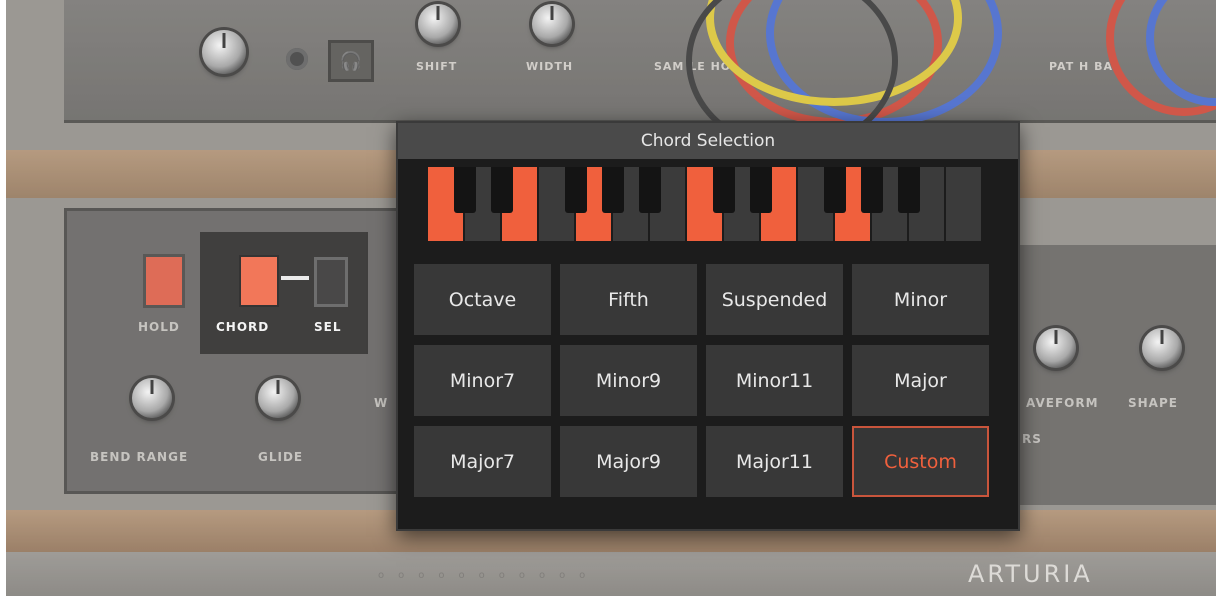  Describe the element at coordinates (708, 141) in the screenshot. I see `dialog-title: Chord Selection` at that location.